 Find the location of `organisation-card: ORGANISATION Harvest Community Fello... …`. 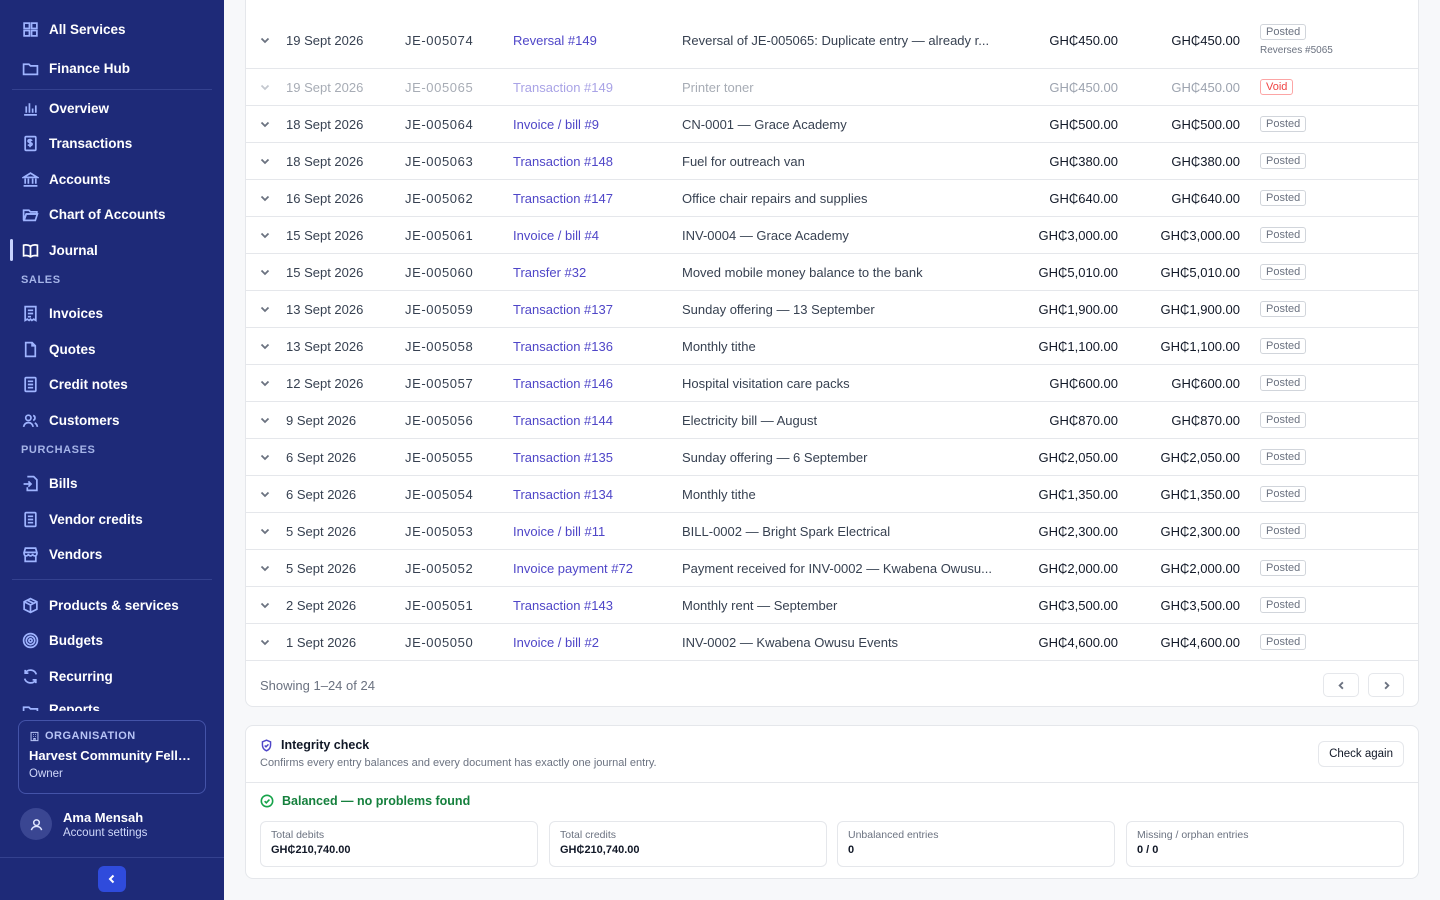

organisation-card: ORGANISATION Harvest Community Fello... … is located at coordinates (112, 757).